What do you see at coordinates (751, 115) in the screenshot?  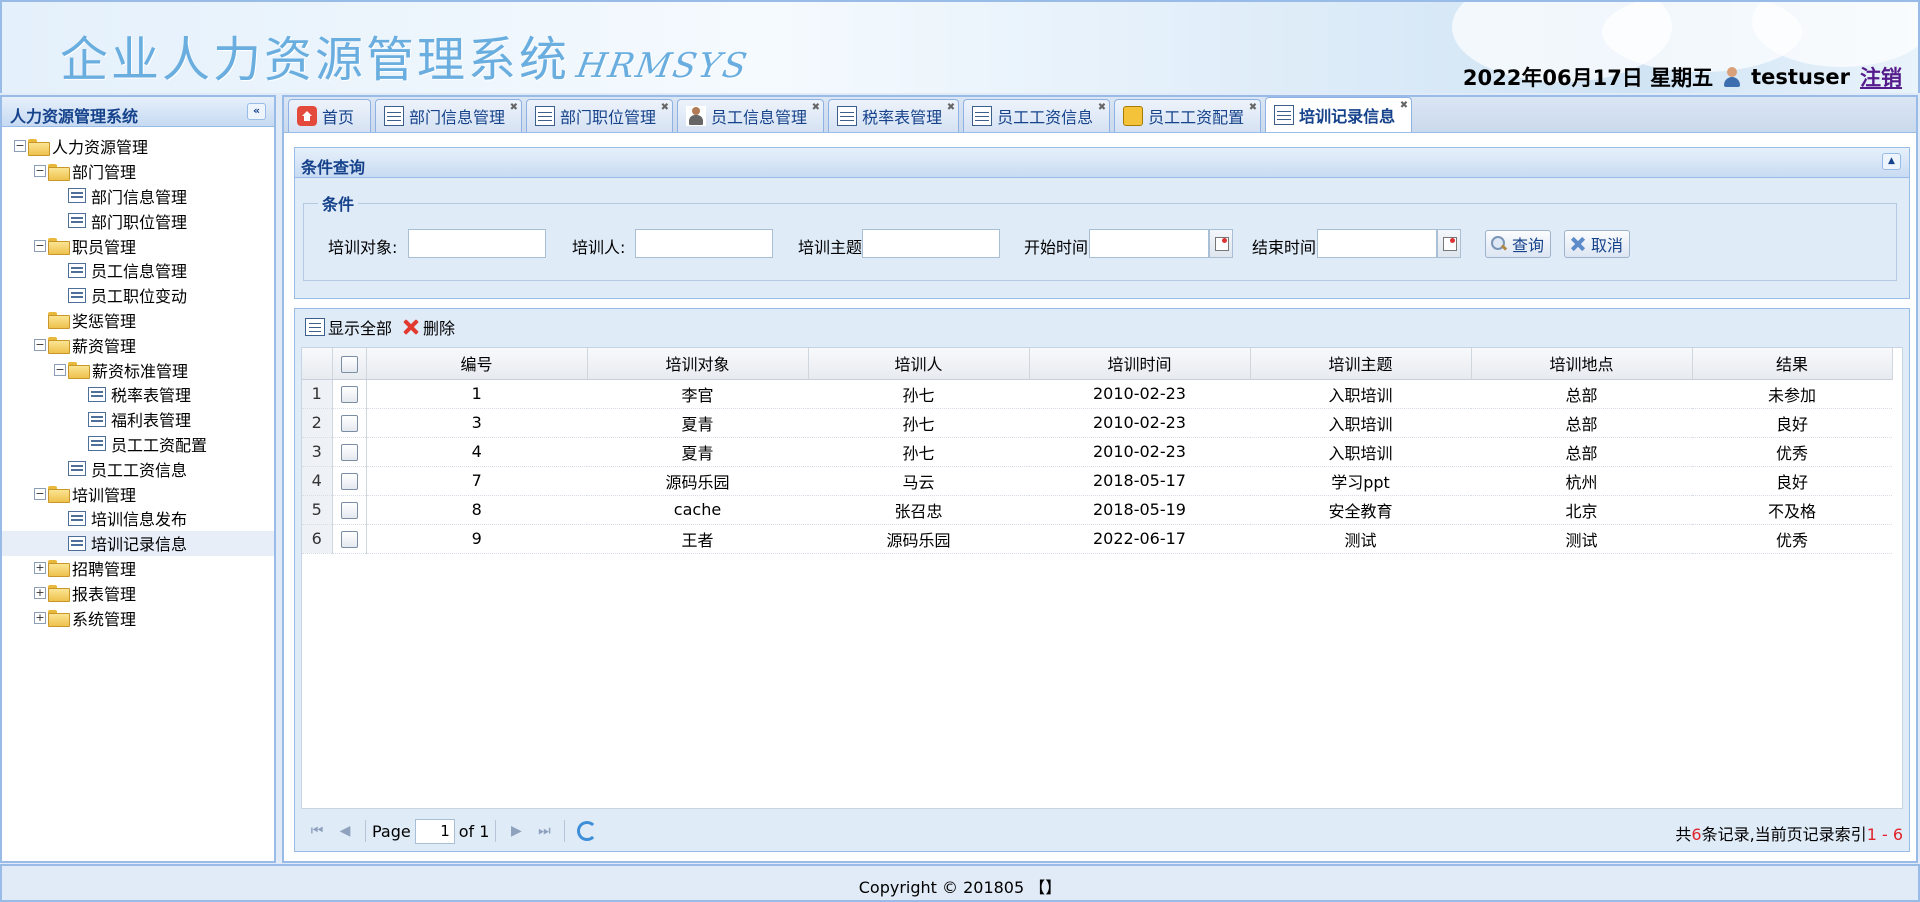 I see `tab: 员工信息管理 ✖` at bounding box center [751, 115].